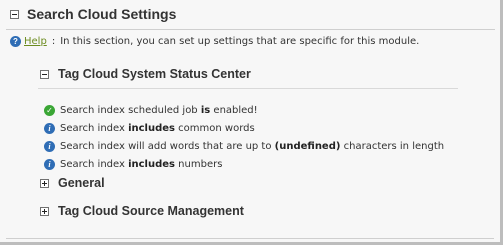 The height and width of the screenshot is (248, 504). Describe the element at coordinates (81, 183) in the screenshot. I see `general-title: General` at that location.